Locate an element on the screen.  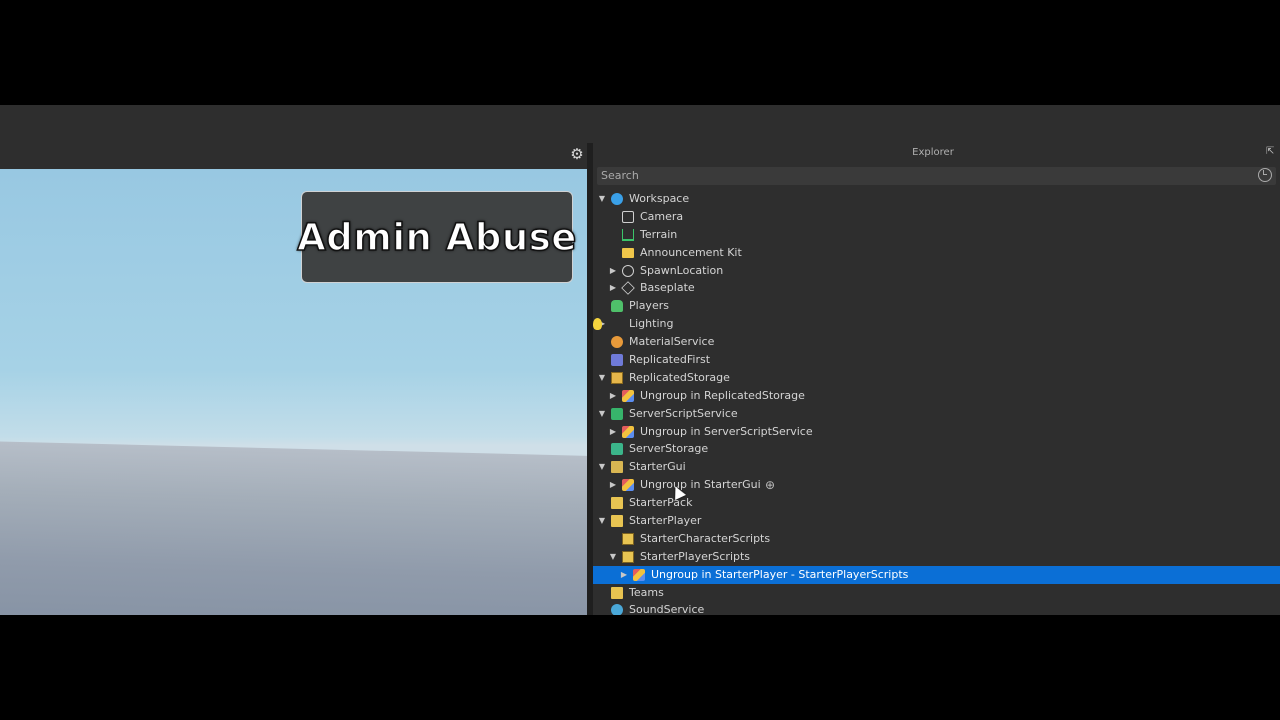
history-icon is located at coordinates (1265, 175).